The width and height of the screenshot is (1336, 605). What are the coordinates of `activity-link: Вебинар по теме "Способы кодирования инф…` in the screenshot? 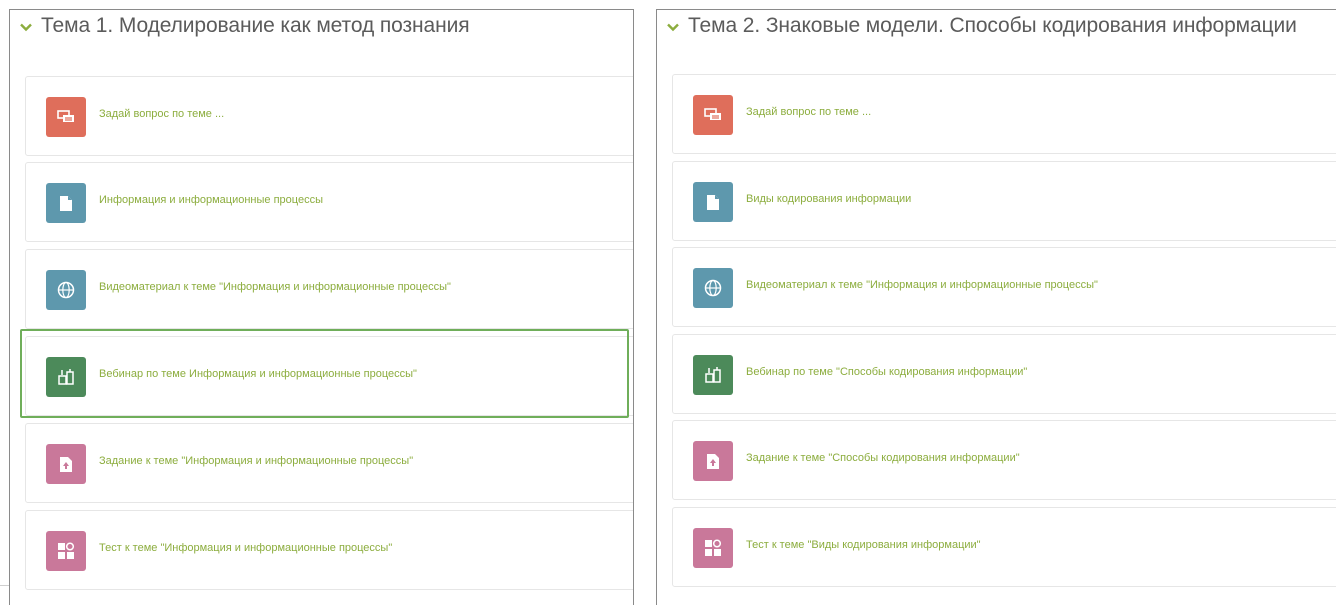 It's located at (886, 372).